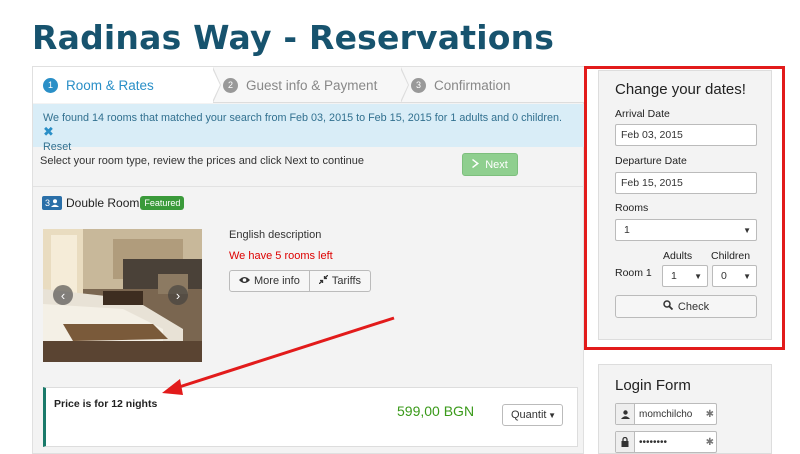 The width and height of the screenshot is (800, 454). What do you see at coordinates (625, 442) in the screenshot?
I see `lock-icon` at bounding box center [625, 442].